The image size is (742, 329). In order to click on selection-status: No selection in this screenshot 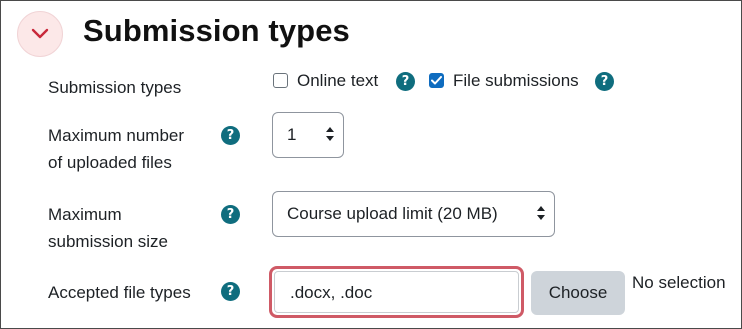, I will do `click(679, 282)`.